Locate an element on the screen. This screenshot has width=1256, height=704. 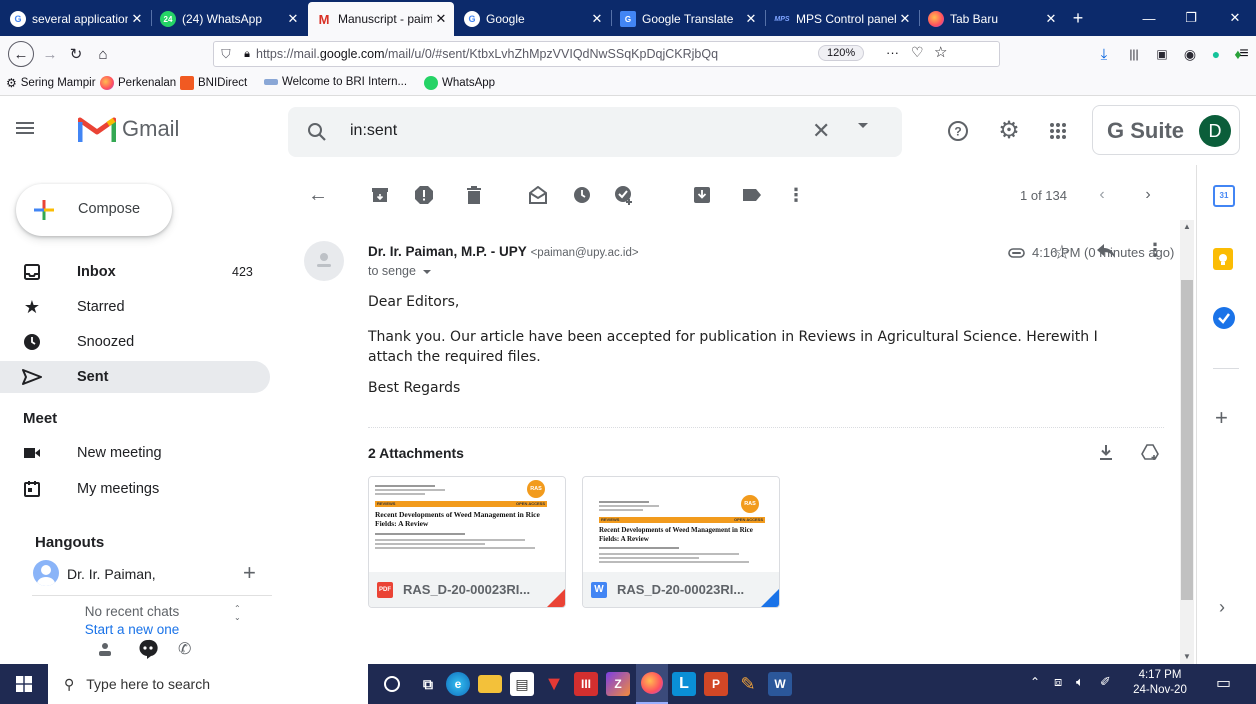
menu-icon: ≡ is located at coordinates (1244, 54).